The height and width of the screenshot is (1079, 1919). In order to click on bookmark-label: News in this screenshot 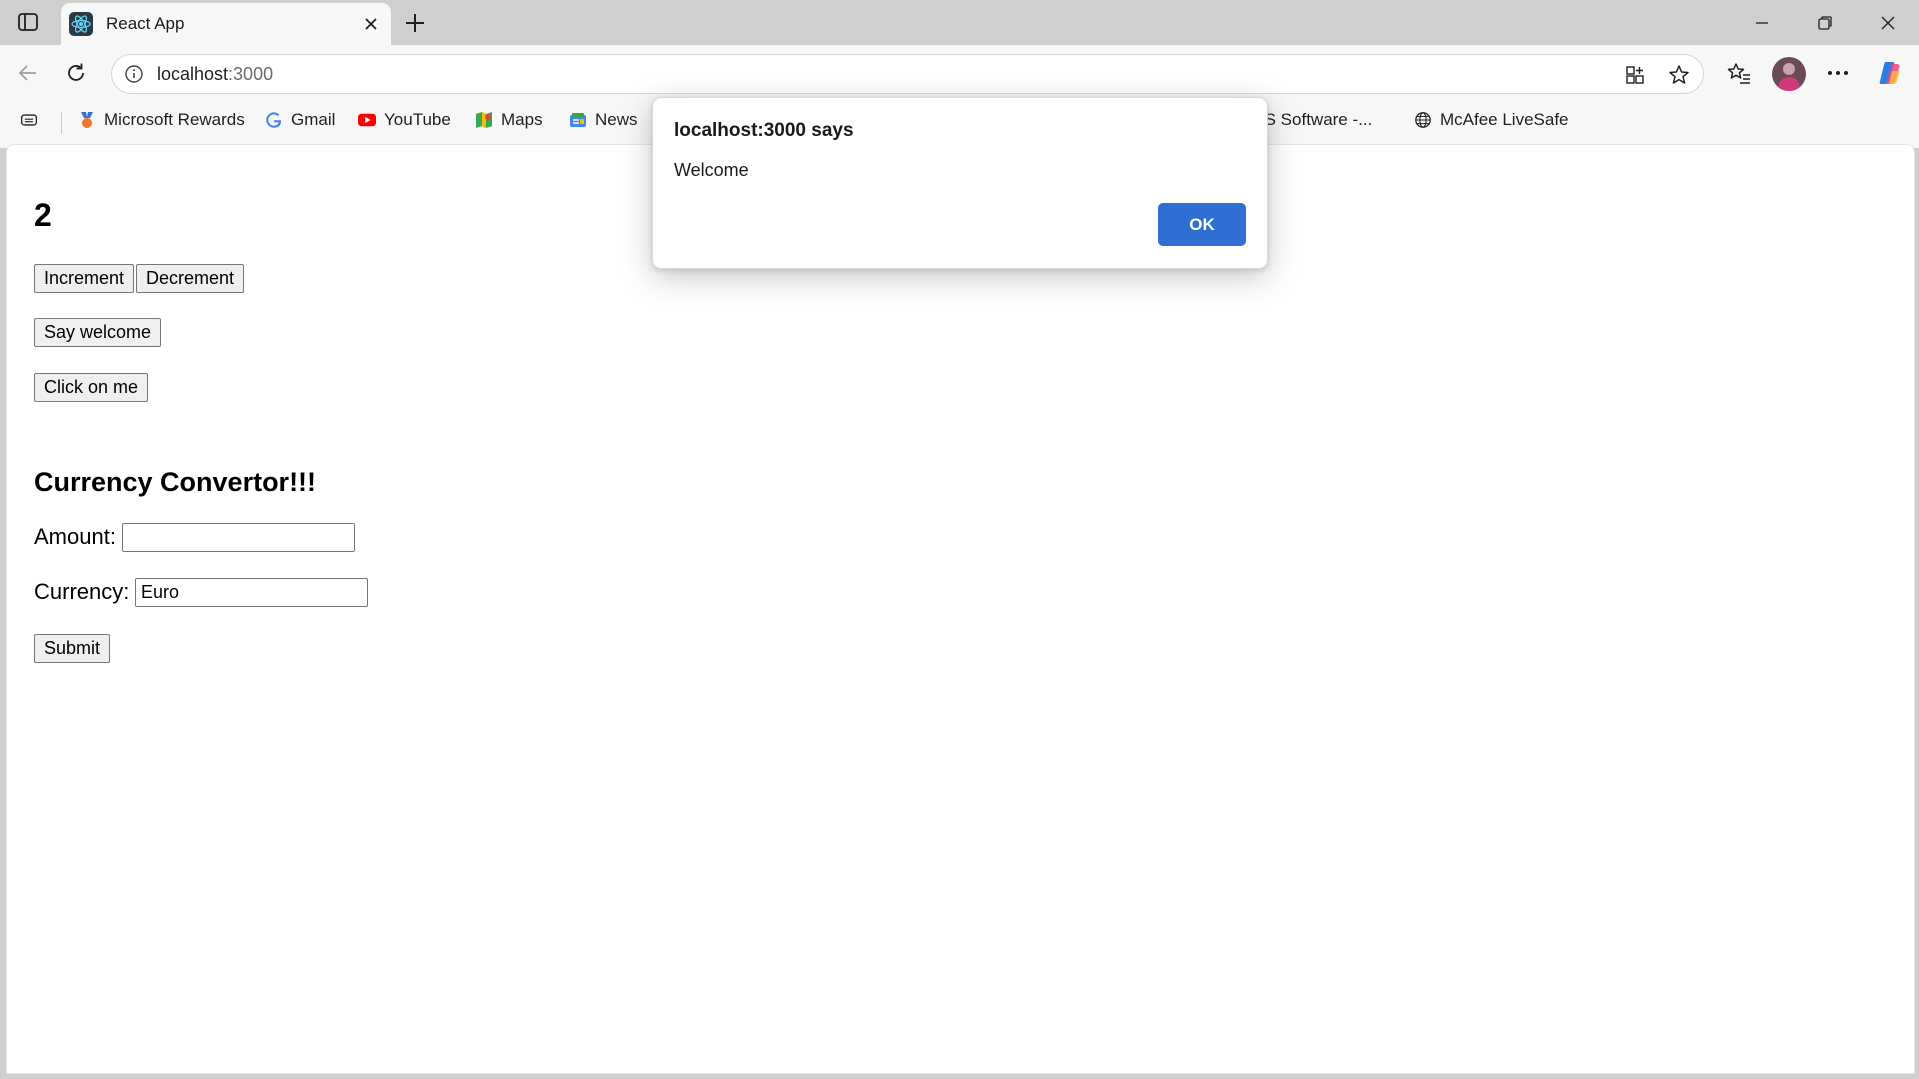, I will do `click(616, 119)`.